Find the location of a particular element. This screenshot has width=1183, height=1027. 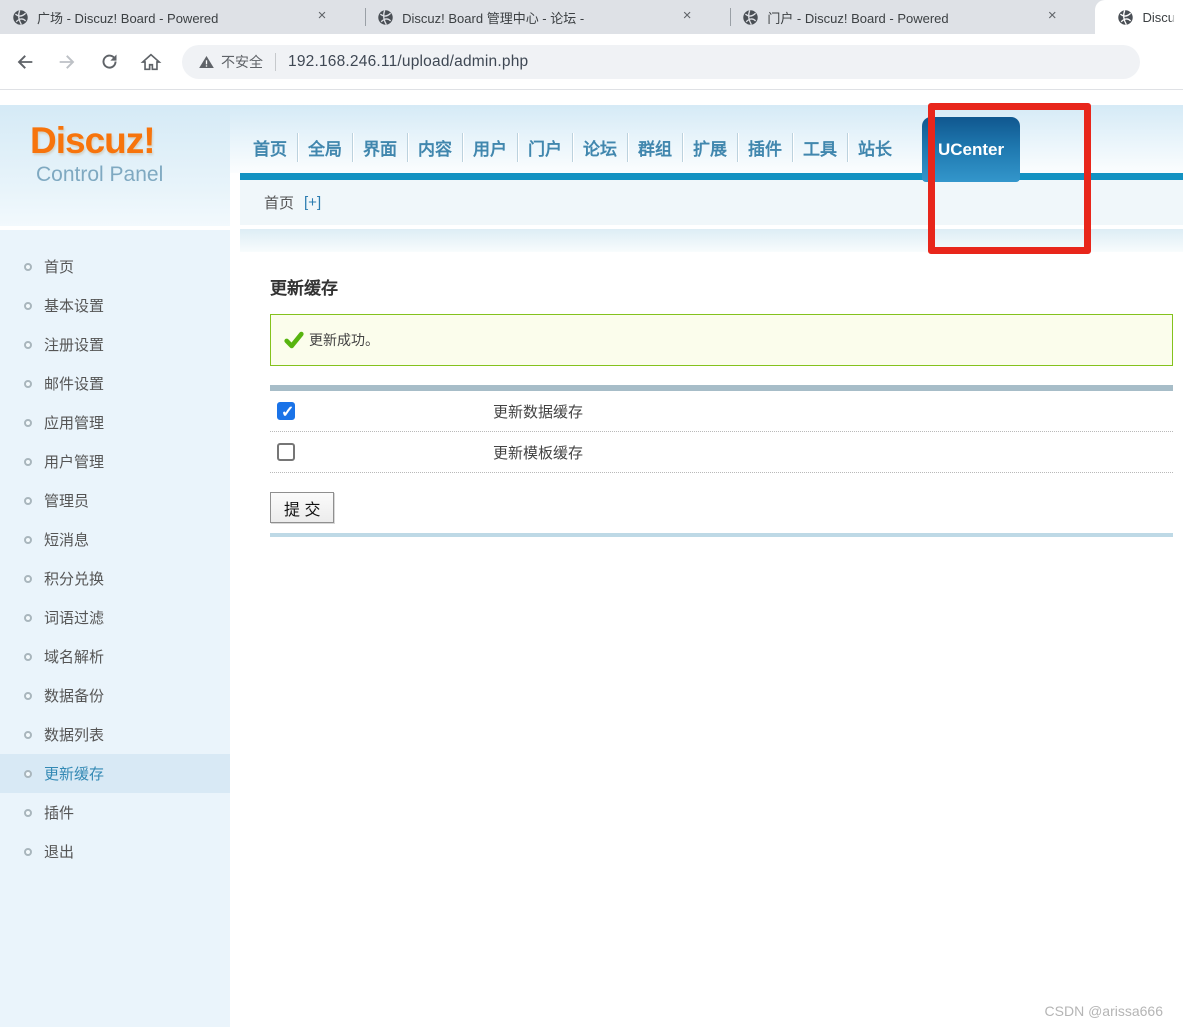

forward-button is located at coordinates (67, 62).